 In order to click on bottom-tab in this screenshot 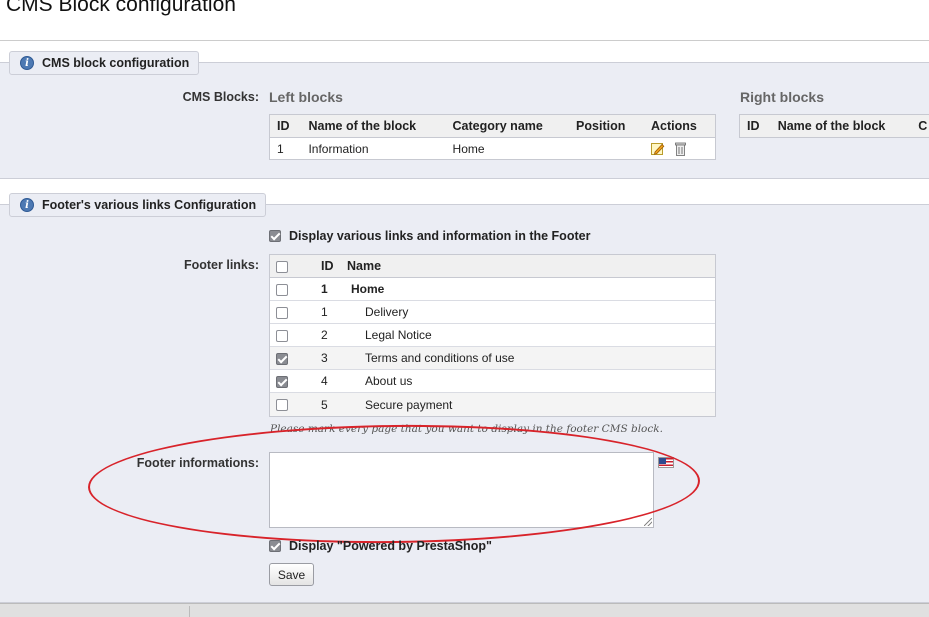, I will do `click(95, 611)`.